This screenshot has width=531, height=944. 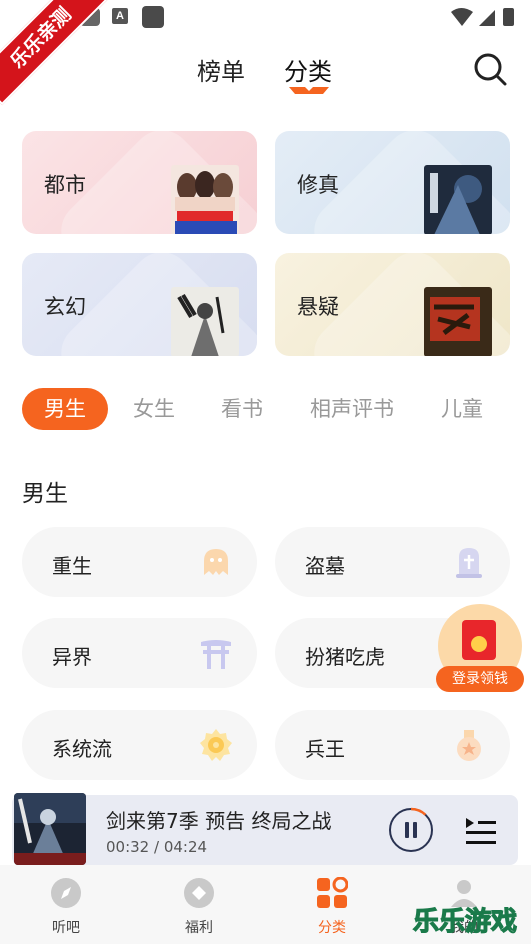 What do you see at coordinates (265, 76) in the screenshot?
I see `top-tabs: 榜单 分类` at bounding box center [265, 76].